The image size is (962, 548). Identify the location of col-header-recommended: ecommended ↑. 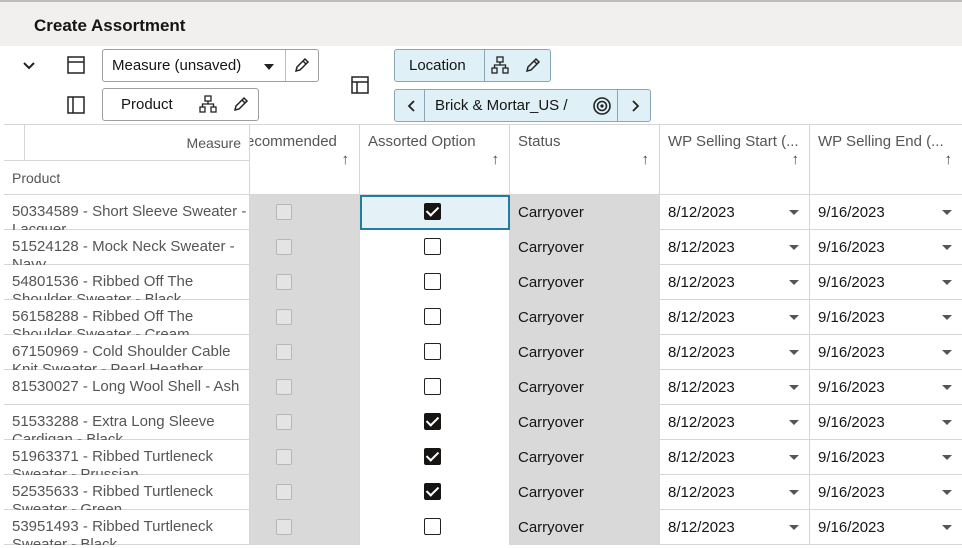
(305, 160).